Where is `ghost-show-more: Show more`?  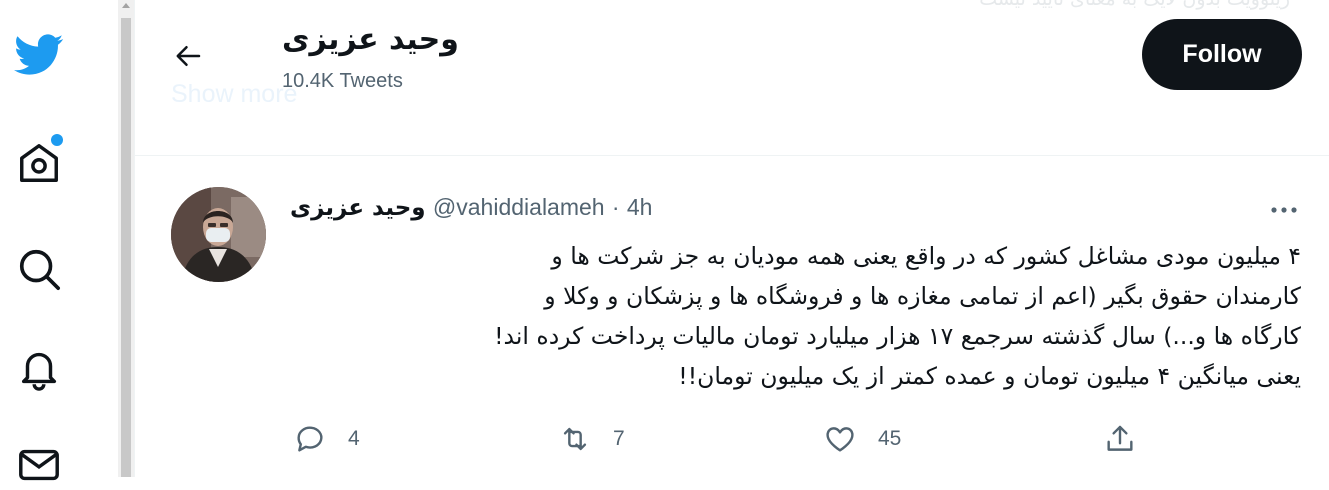 ghost-show-more: Show more is located at coordinates (234, 94).